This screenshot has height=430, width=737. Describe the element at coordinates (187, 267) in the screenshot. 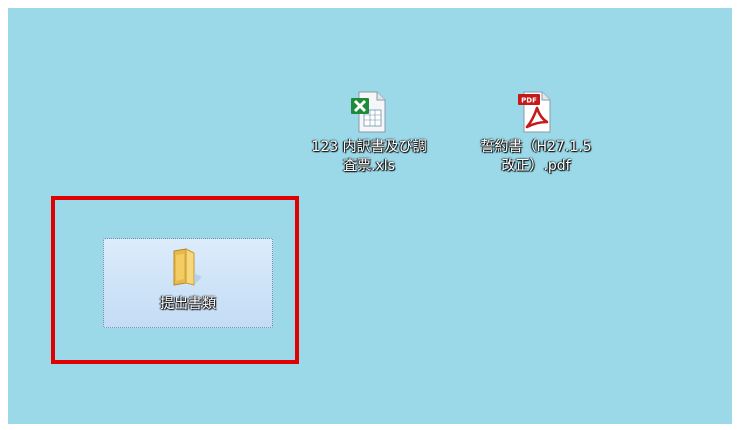

I see `folder-icon` at that location.